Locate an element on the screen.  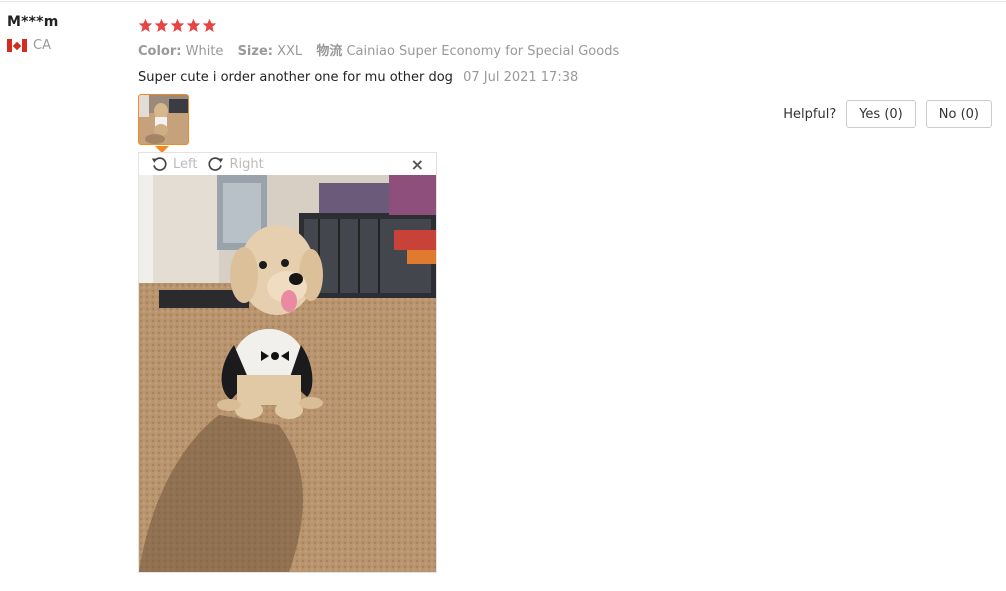
canada-flag-icon is located at coordinates (17, 45).